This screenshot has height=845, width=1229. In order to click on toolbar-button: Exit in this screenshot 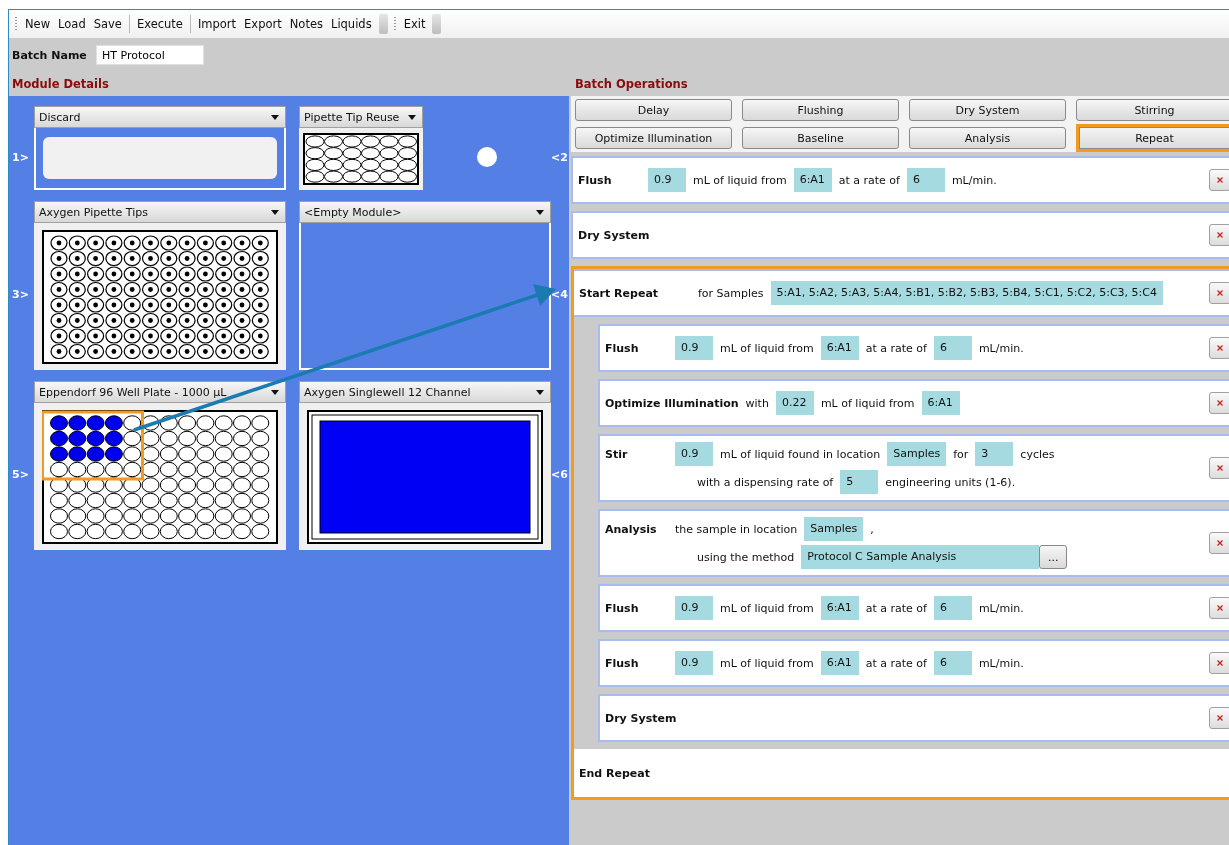, I will do `click(414, 24)`.